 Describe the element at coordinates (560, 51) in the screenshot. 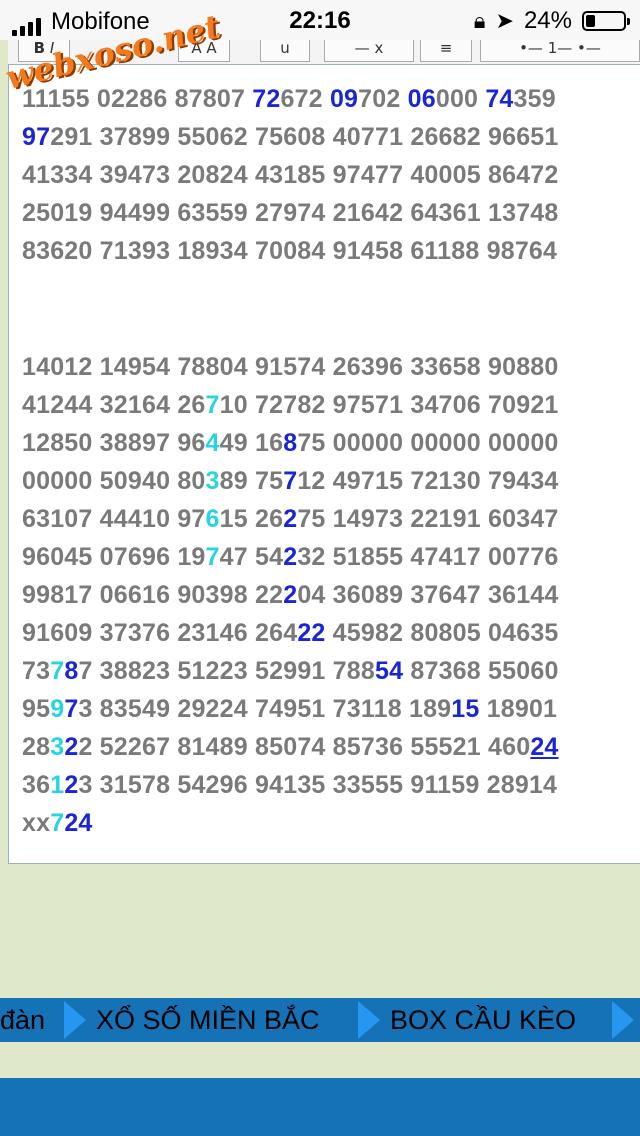

I see `list-buttons: •— 1— •—` at that location.